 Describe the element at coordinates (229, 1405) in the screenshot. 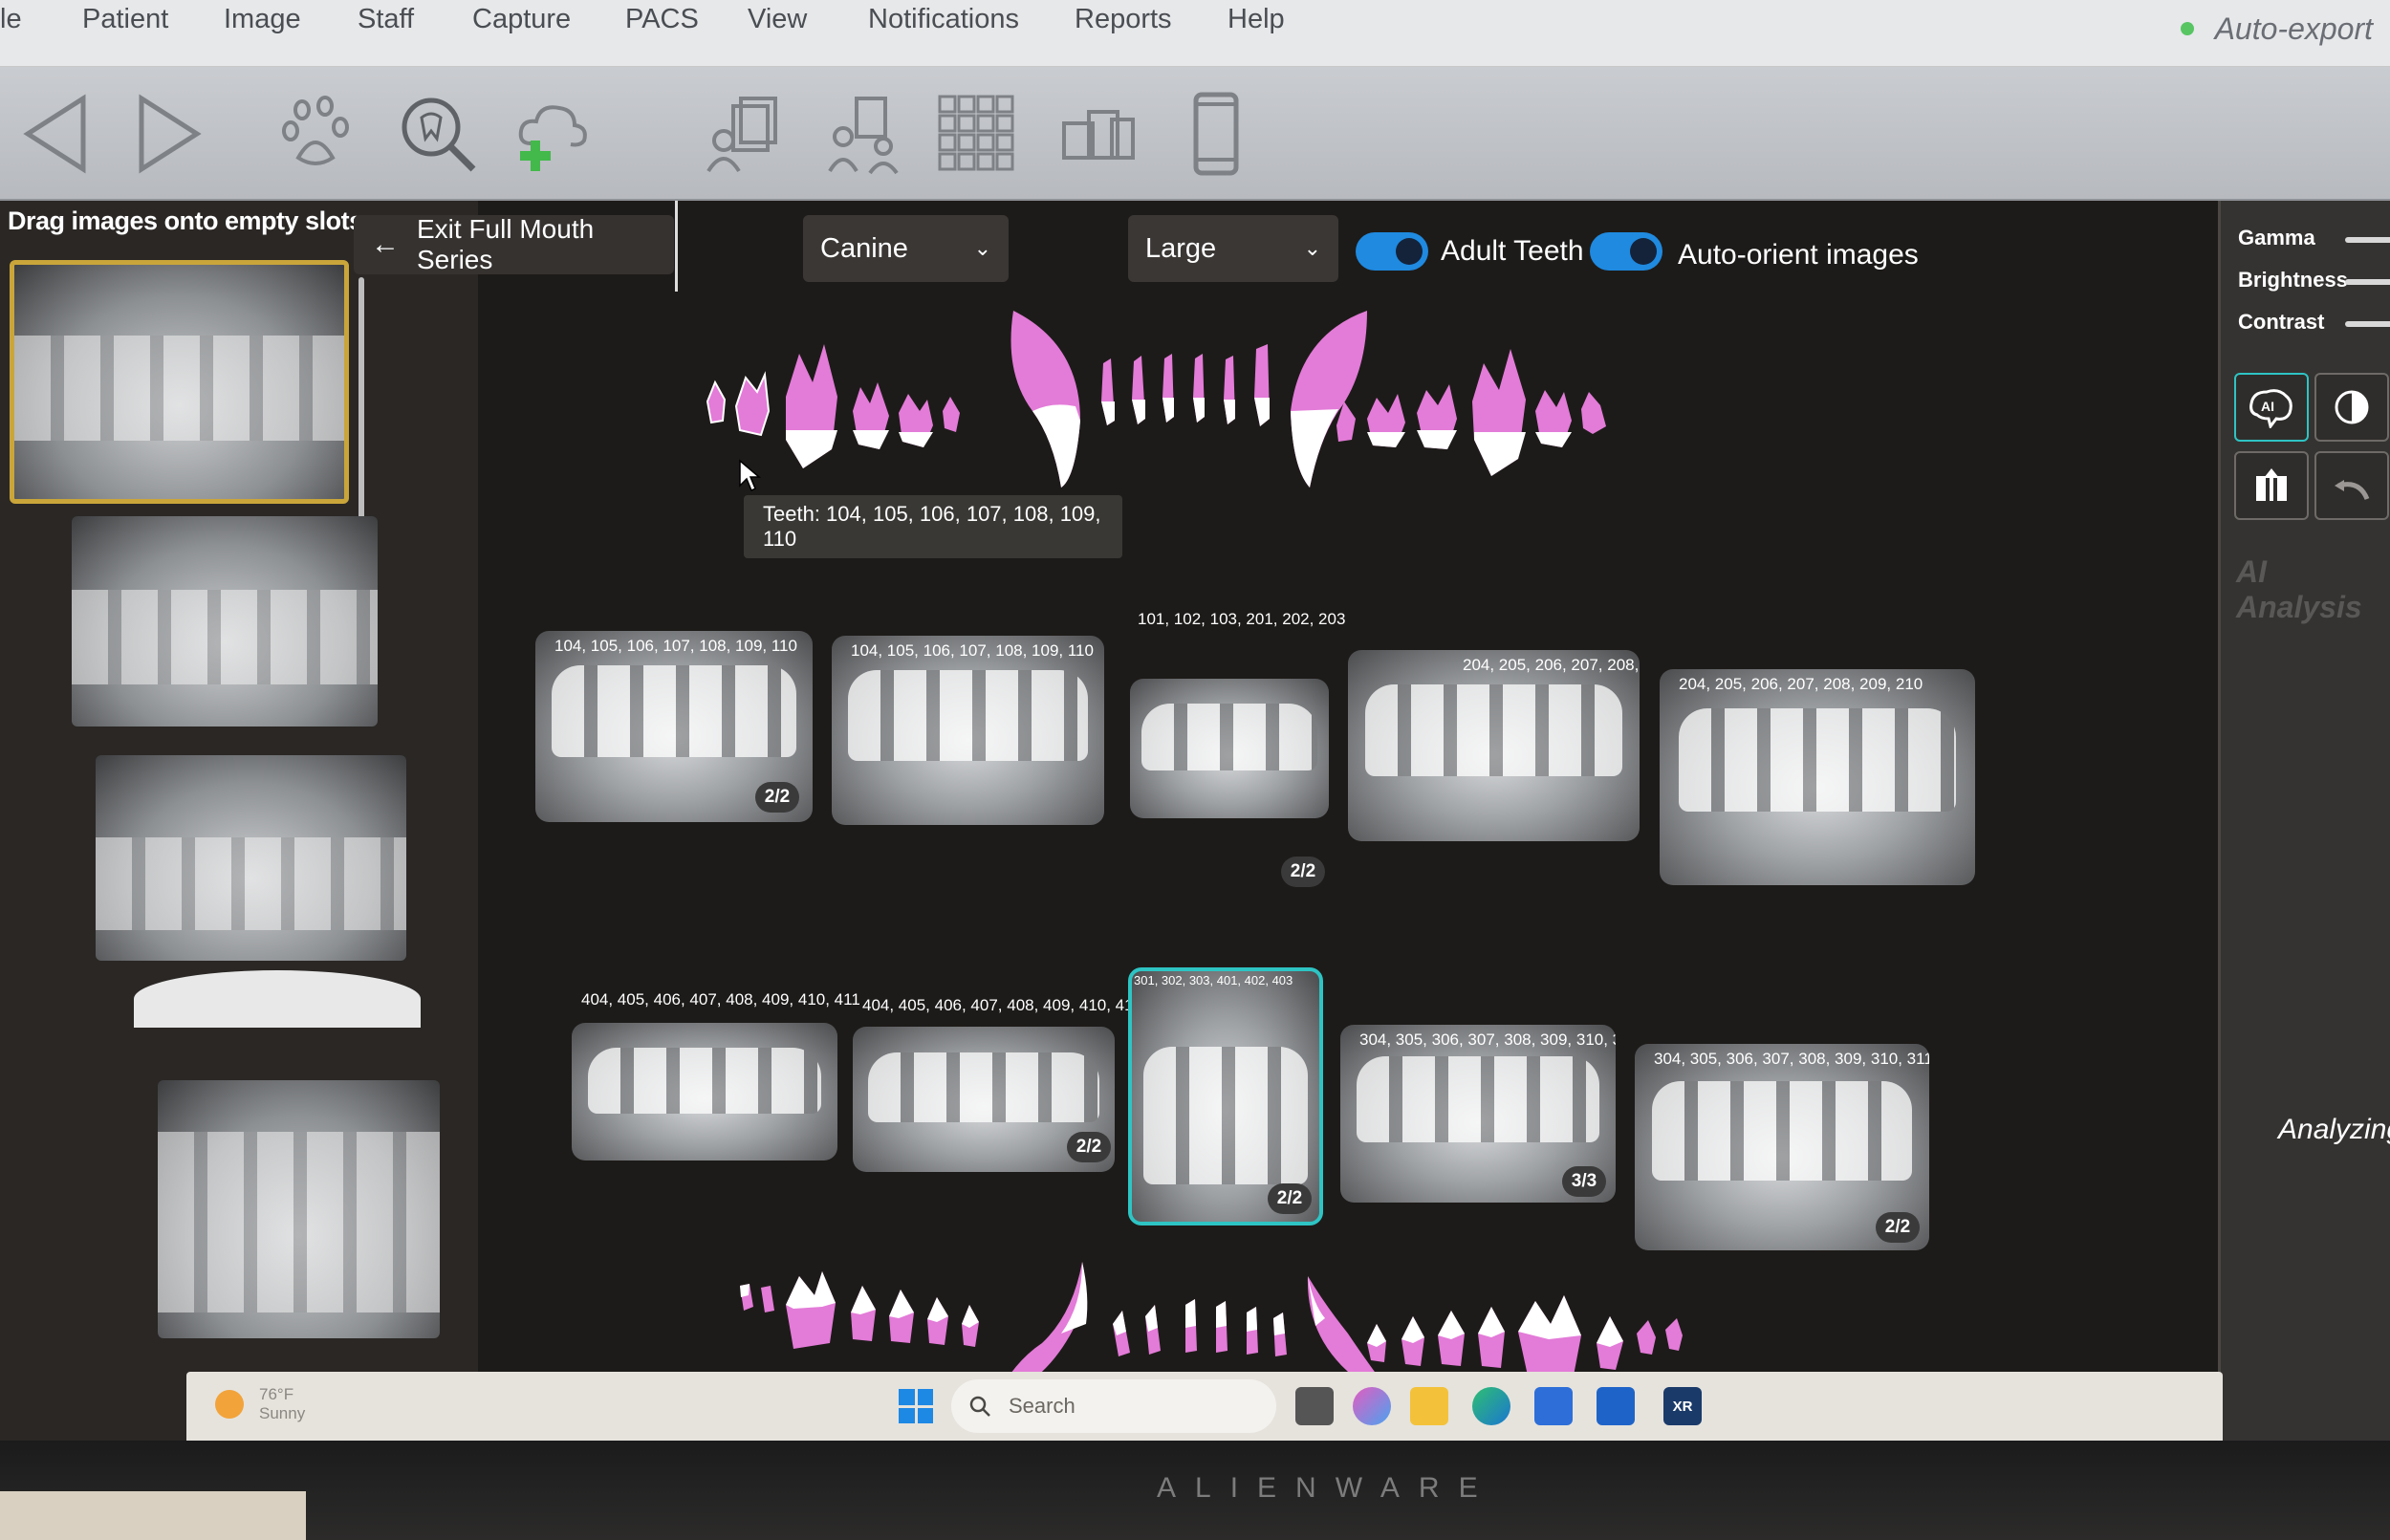

I see `sun-icon` at that location.